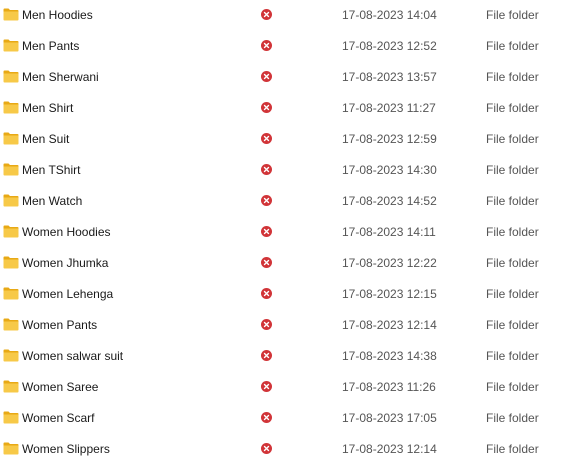  I want to click on file-name: Women Jhumka, so click(65, 263).